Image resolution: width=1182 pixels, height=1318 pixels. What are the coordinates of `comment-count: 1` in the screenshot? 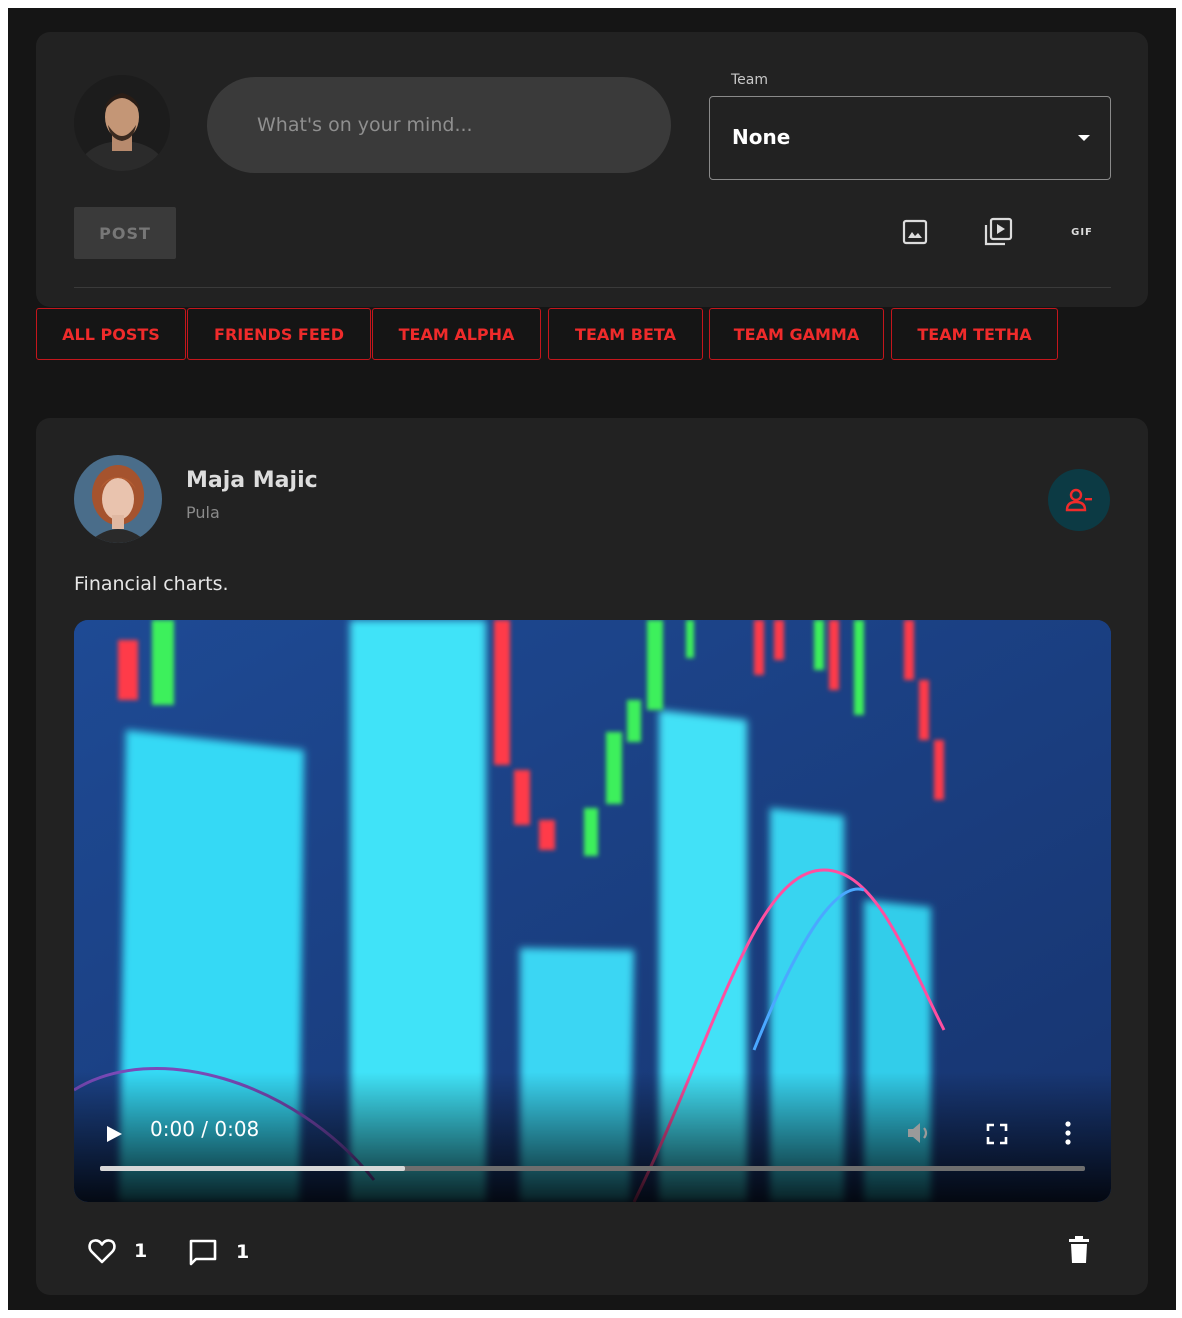 It's located at (243, 1252).